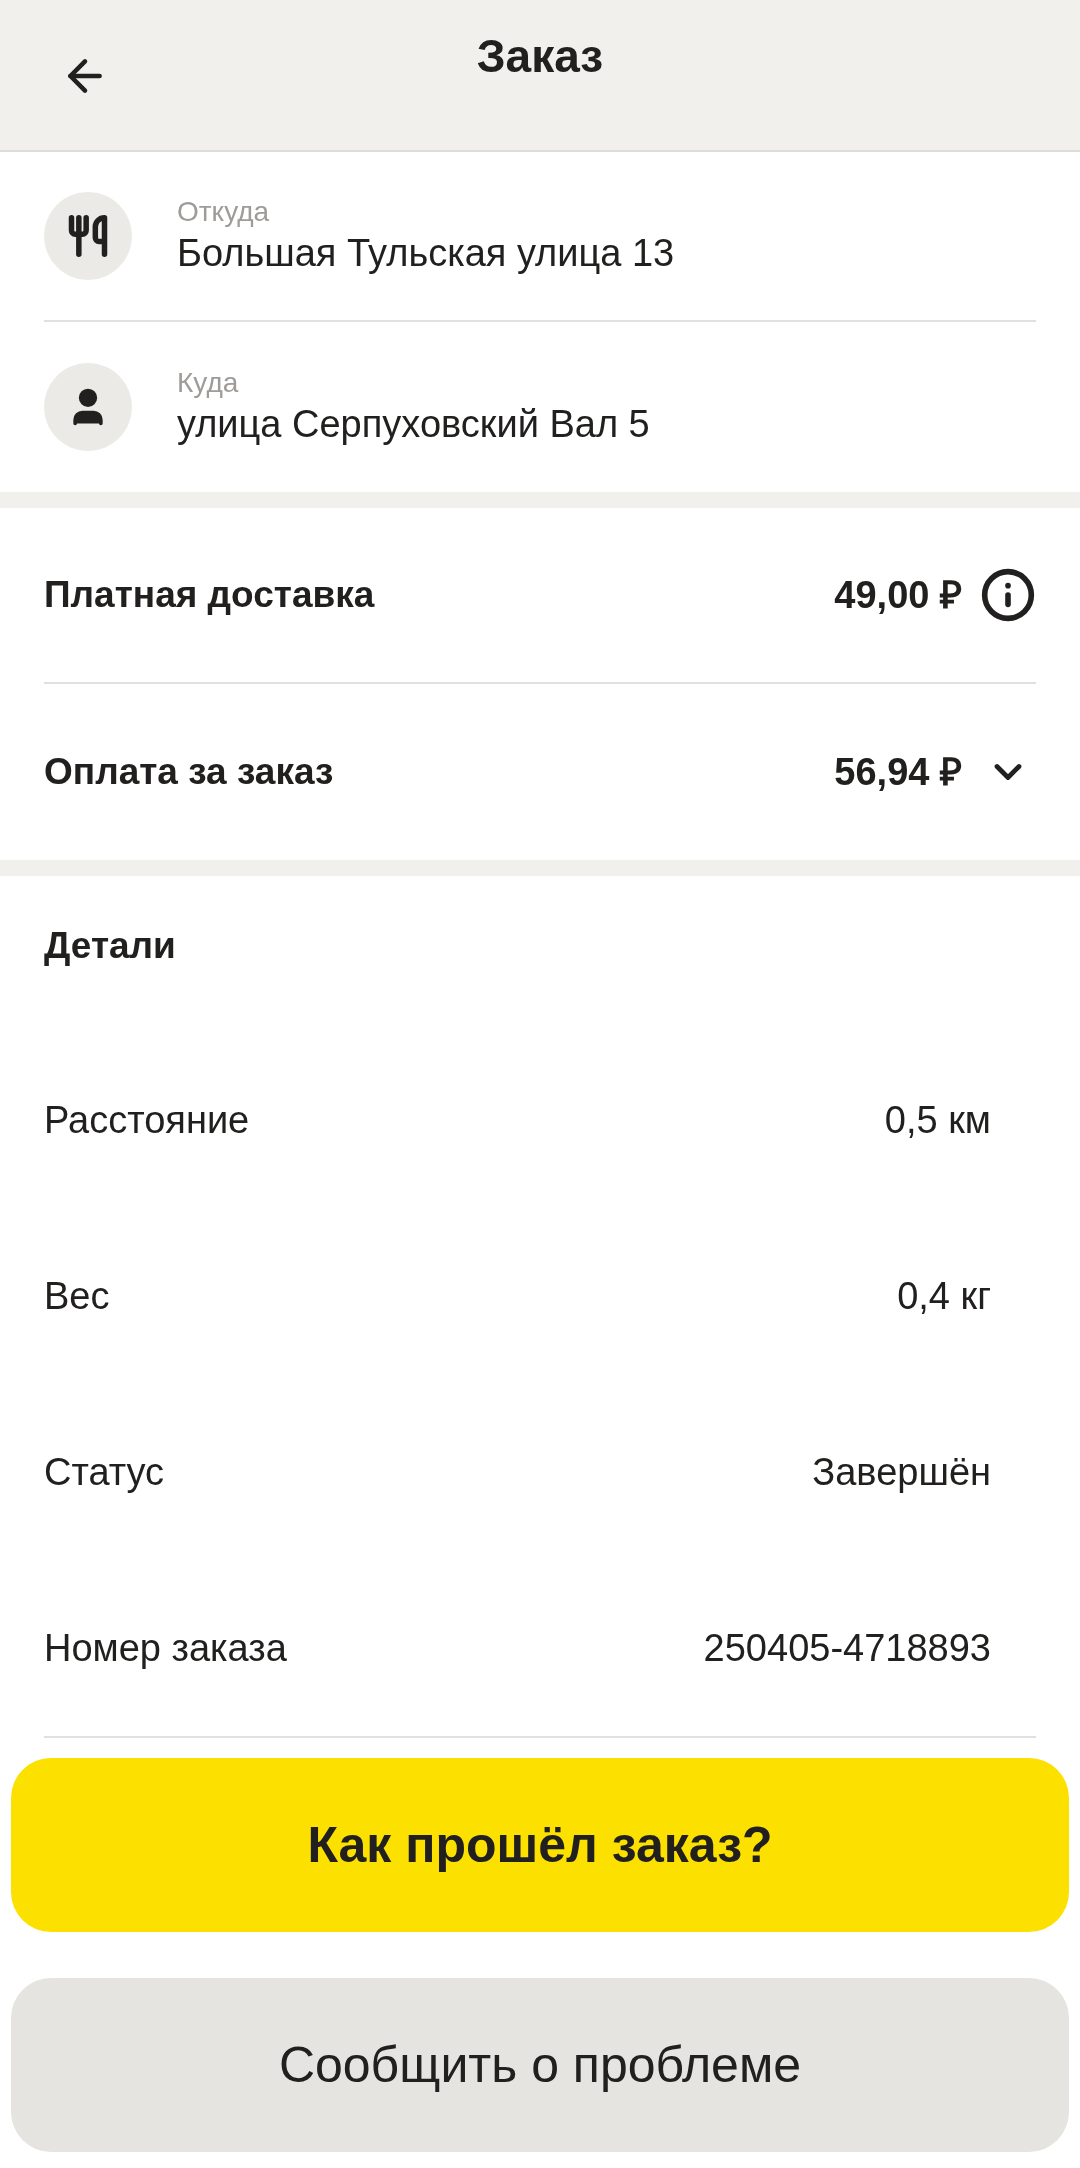 The height and width of the screenshot is (2168, 1080). I want to click on payment-amount: 49,00 ₽, so click(898, 595).